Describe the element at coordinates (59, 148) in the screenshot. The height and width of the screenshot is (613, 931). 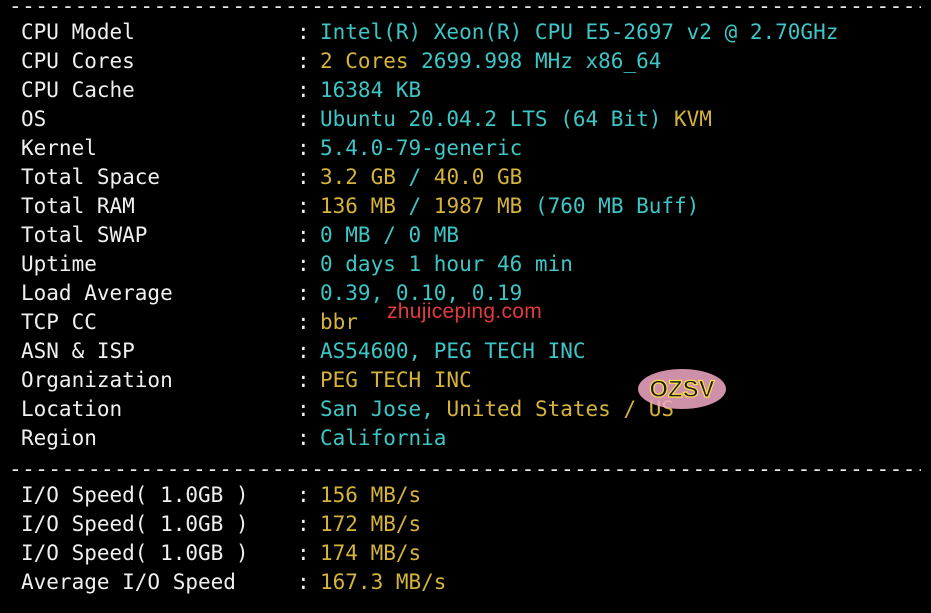
I see `sysinfo-label: Kernel` at that location.